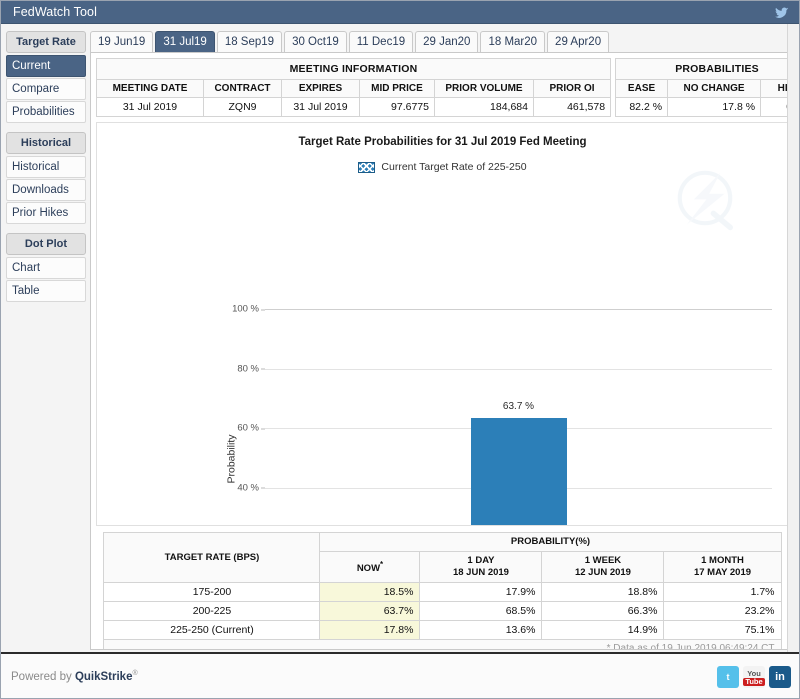  I want to click on sidebar-item-table: Table, so click(46, 291).